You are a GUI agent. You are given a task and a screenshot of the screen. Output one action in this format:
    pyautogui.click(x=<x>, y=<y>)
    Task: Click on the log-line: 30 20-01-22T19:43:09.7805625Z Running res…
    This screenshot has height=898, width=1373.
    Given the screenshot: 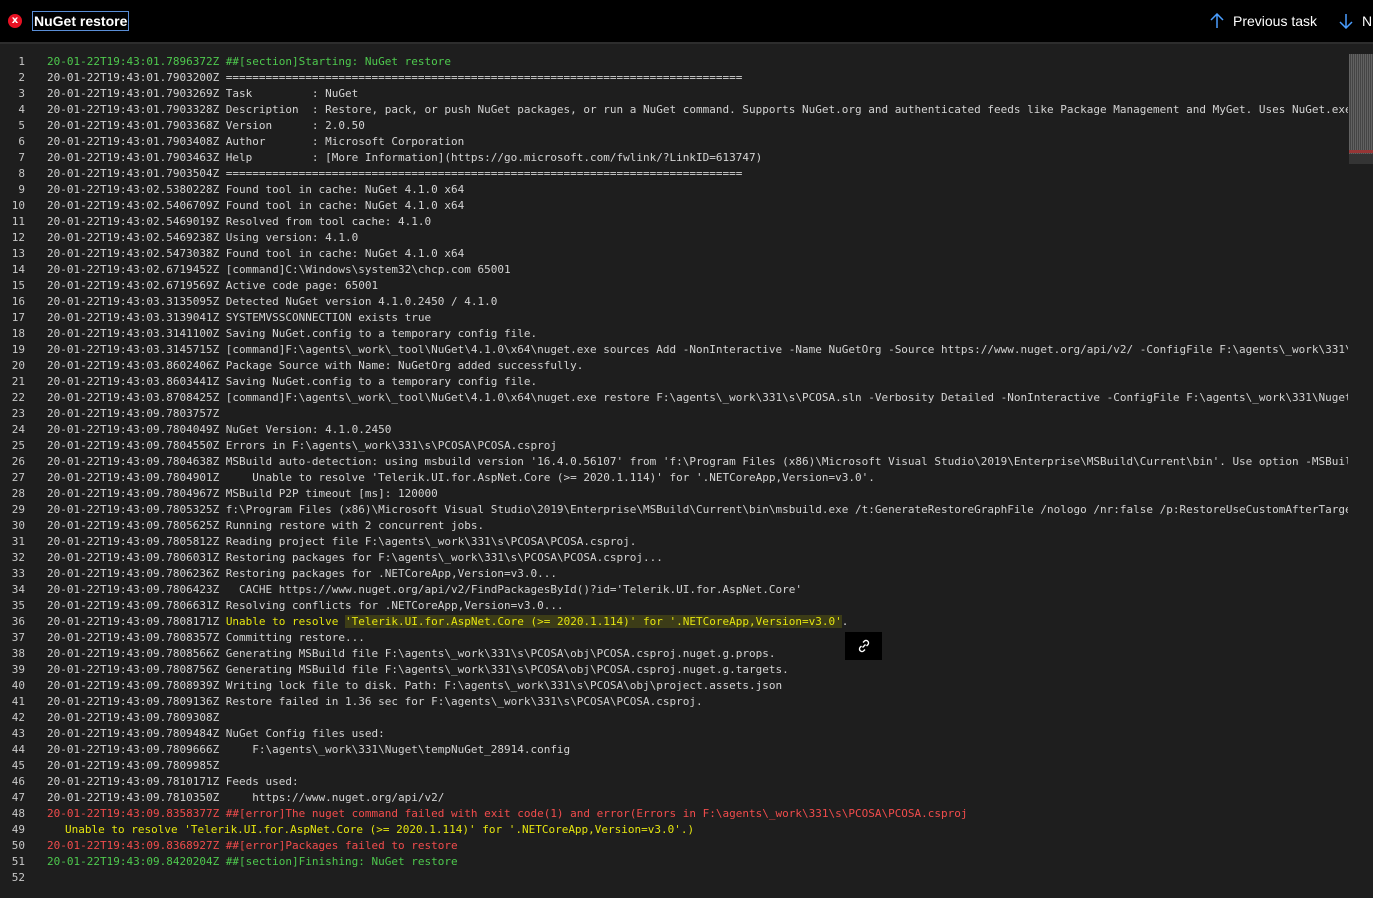 What is the action you would take?
    pyautogui.click(x=674, y=526)
    